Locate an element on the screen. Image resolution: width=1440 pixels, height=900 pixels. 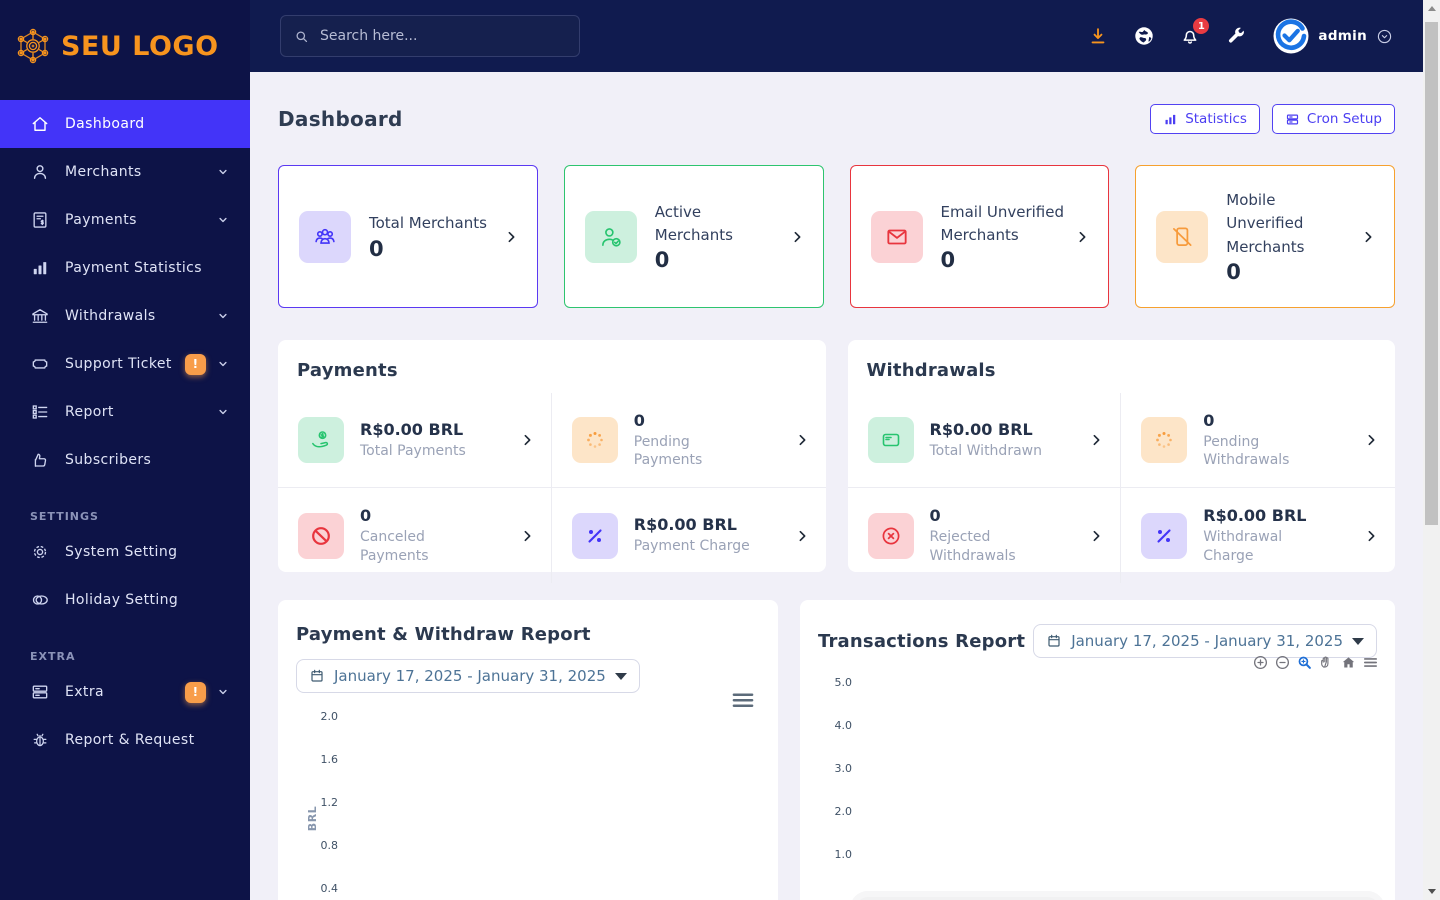
sidebar-item-dashboard: Dashboard is located at coordinates (125, 124).